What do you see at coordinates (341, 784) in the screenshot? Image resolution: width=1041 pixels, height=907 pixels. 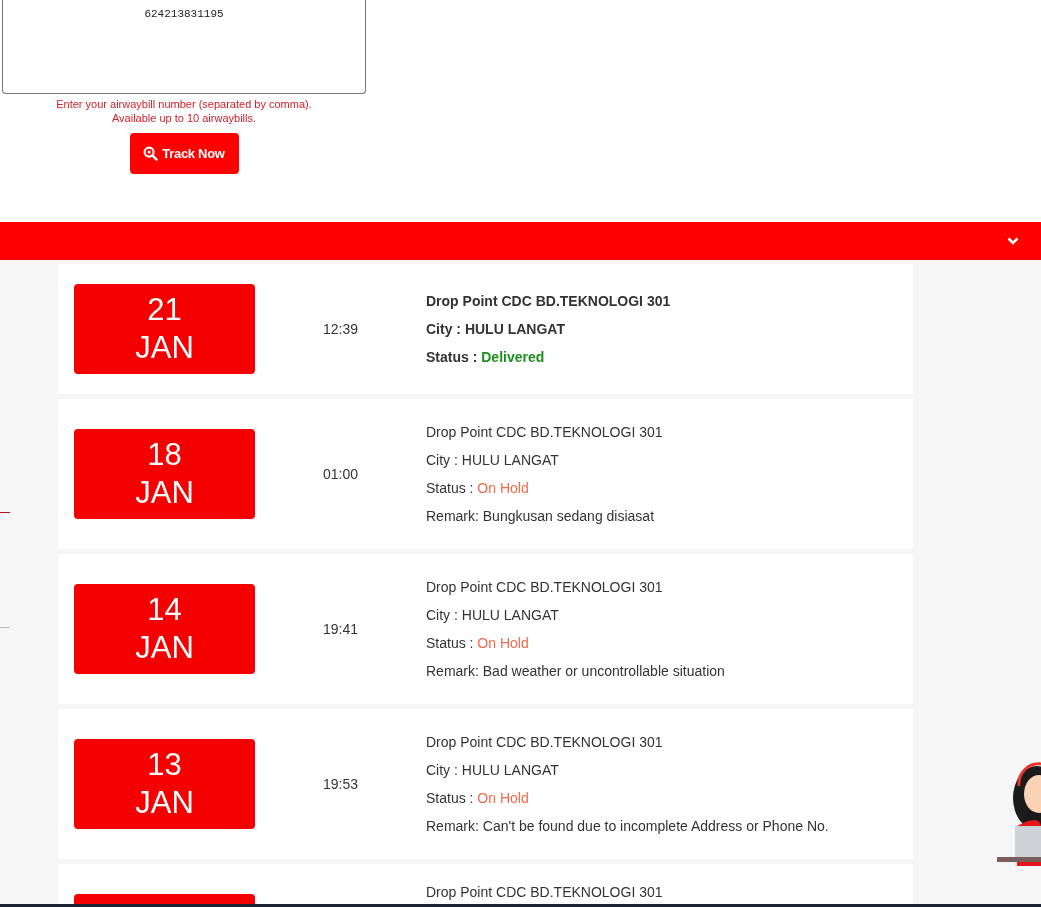 I see `event-time: 19:53` at bounding box center [341, 784].